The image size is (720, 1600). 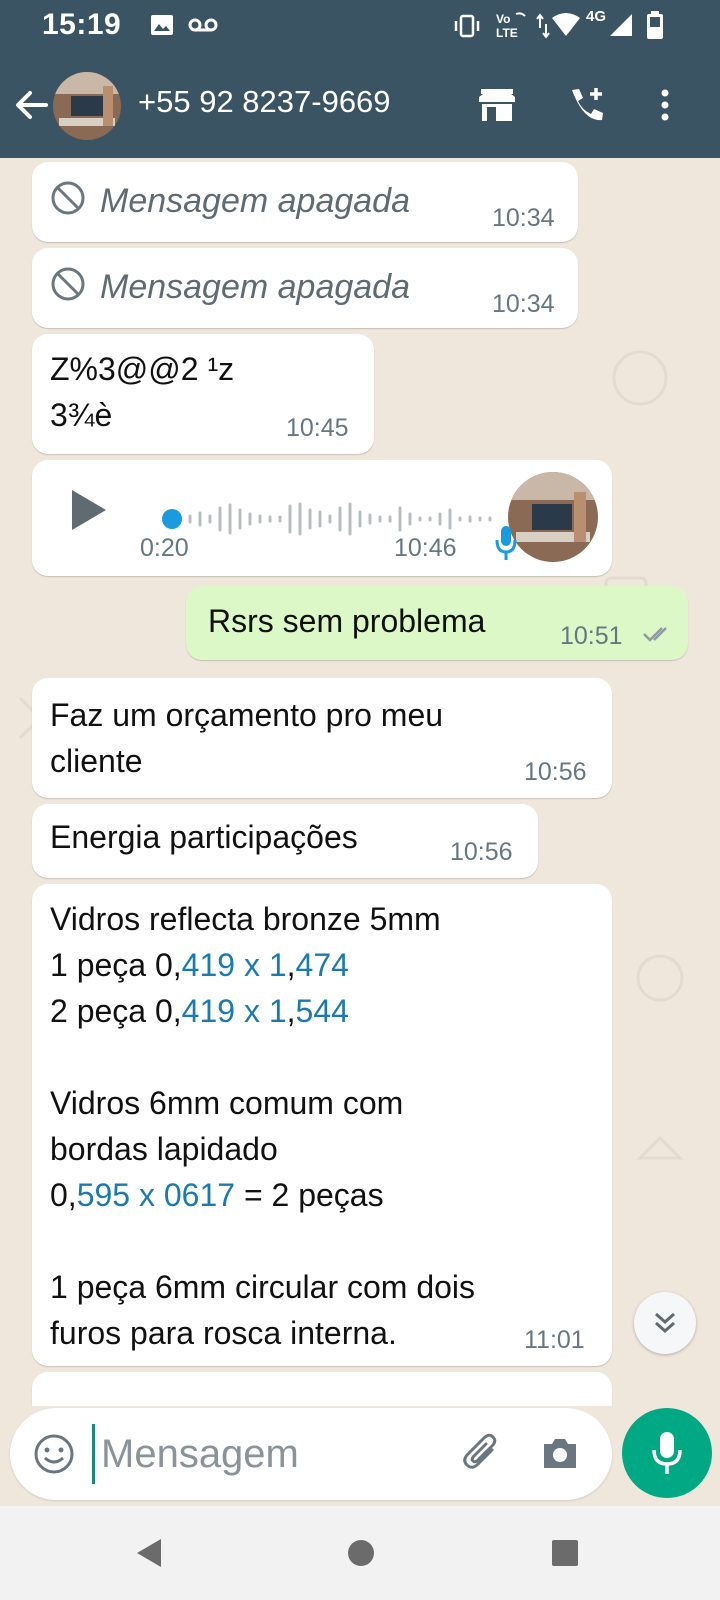 I want to click on scroll-to-bottom-button, so click(x=665, y=1323).